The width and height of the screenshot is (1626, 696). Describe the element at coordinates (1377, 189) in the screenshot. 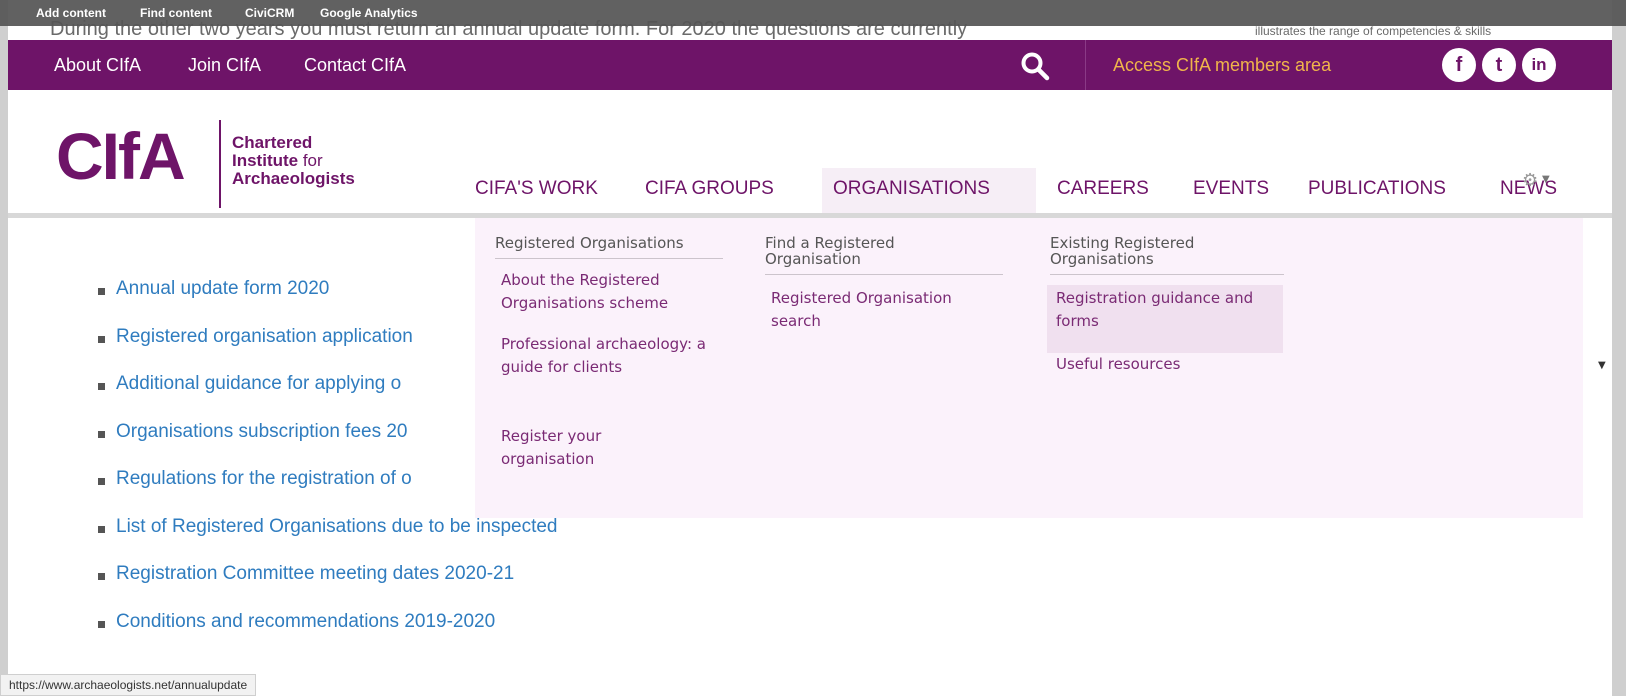

I see `nav-publications: PUBLICATIONS` at that location.